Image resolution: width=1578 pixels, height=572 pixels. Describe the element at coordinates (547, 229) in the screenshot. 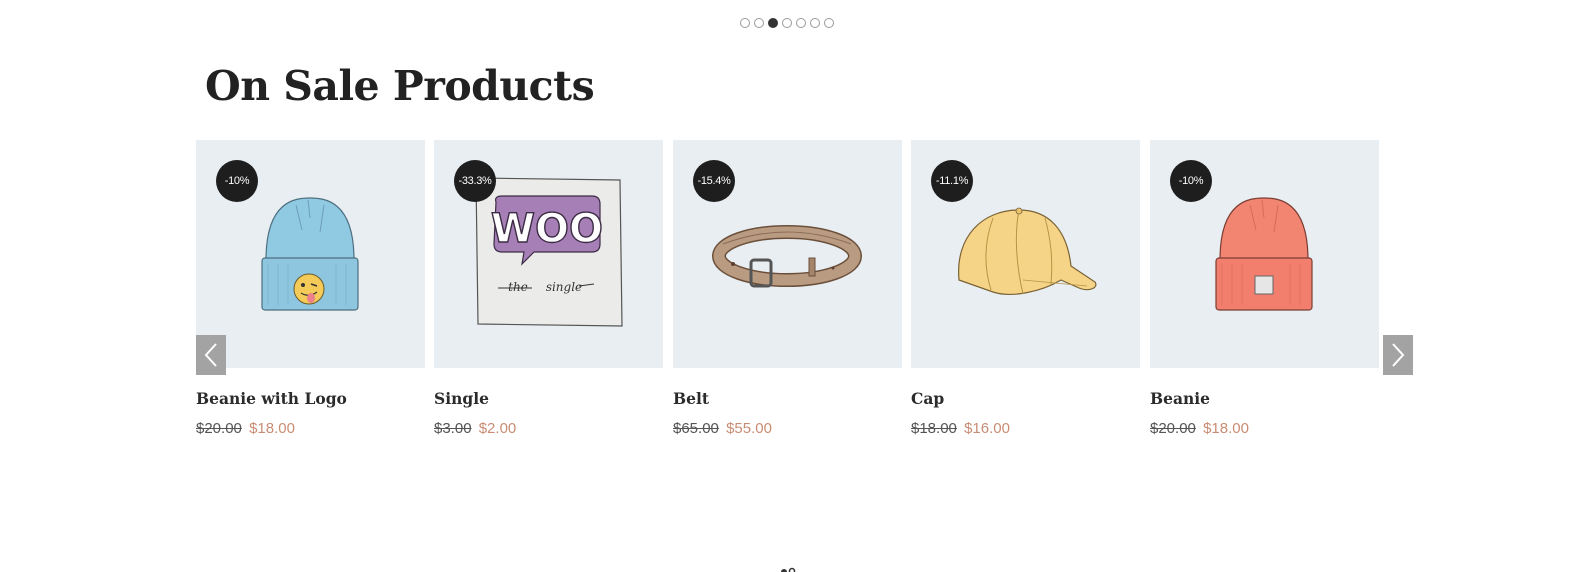

I see `svg-text: WOO` at that location.